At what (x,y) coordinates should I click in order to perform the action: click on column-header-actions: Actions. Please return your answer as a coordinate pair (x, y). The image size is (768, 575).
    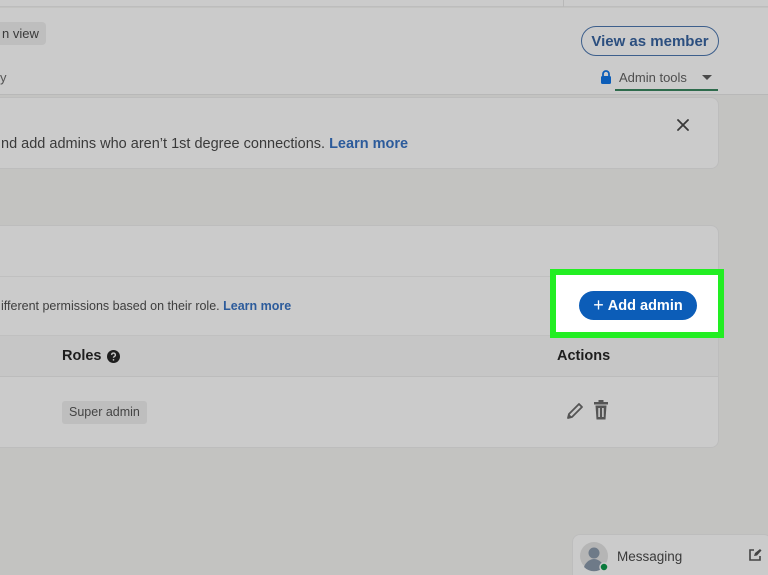
    Looking at the image, I should click on (584, 356).